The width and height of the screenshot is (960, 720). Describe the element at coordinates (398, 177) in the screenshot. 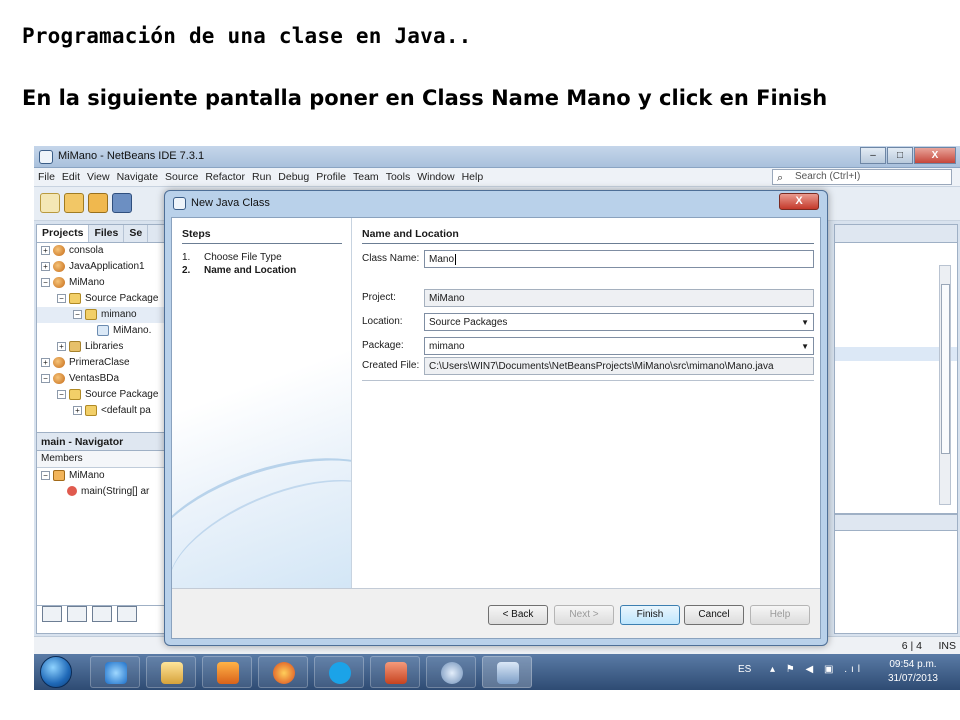

I see `menu-item-tools: Tools` at that location.